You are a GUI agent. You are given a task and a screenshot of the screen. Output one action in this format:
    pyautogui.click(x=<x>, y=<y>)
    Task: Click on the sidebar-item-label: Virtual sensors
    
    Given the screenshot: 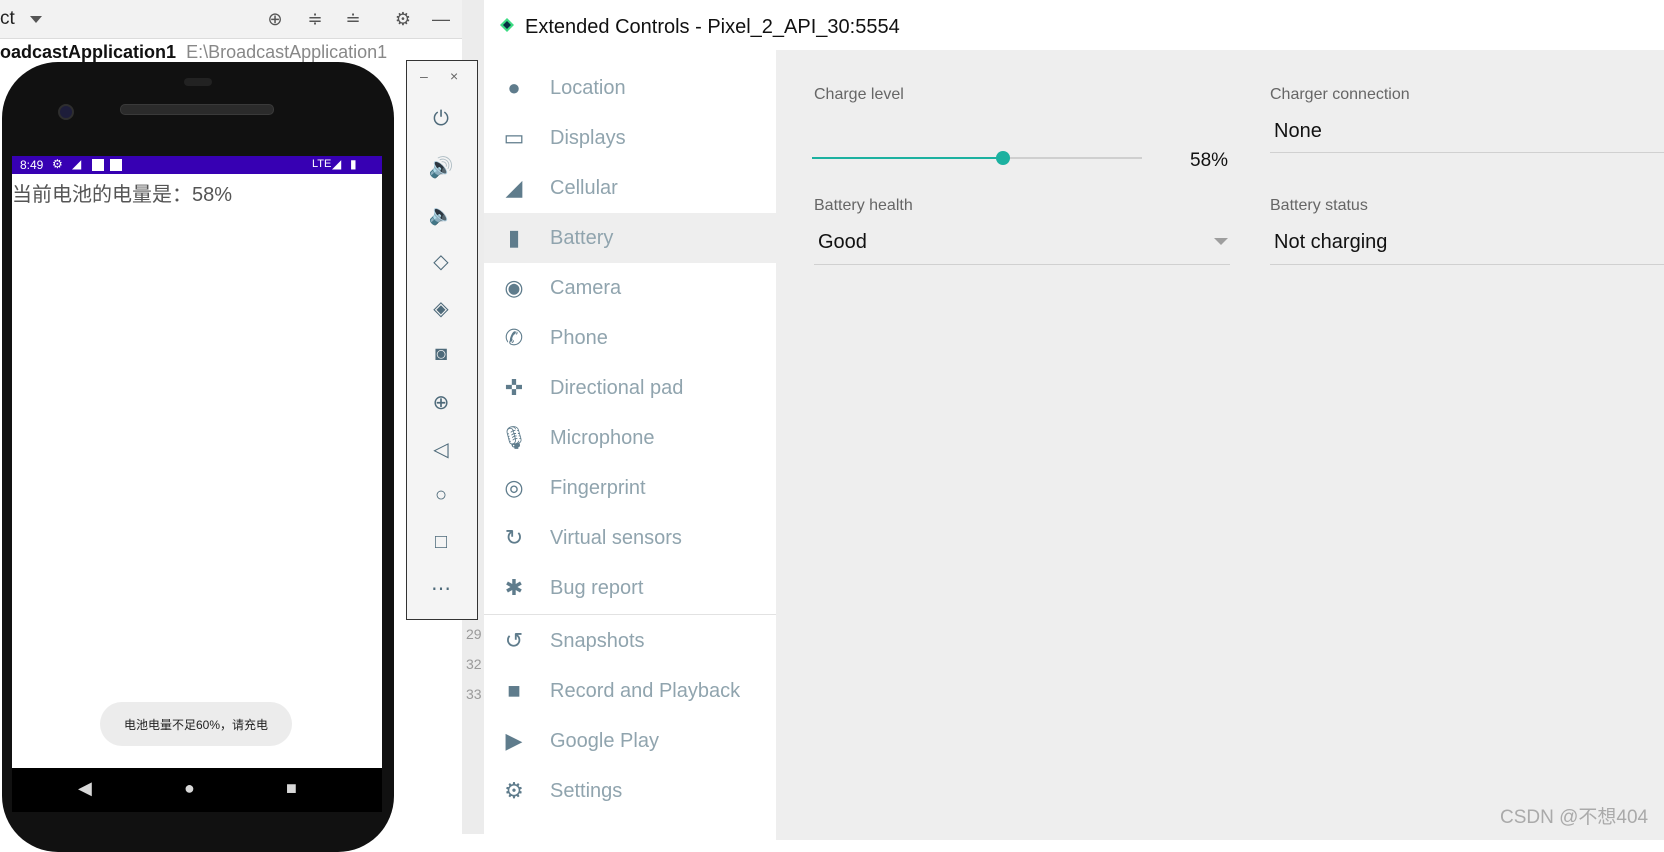 What is the action you would take?
    pyautogui.click(x=616, y=537)
    